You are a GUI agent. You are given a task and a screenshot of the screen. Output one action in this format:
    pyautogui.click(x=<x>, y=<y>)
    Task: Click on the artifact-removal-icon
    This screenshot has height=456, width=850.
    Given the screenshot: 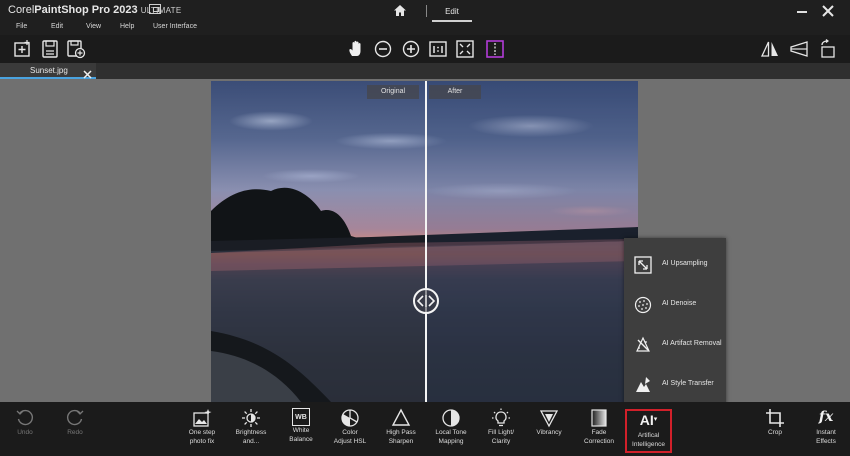 What is the action you would take?
    pyautogui.click(x=643, y=345)
    